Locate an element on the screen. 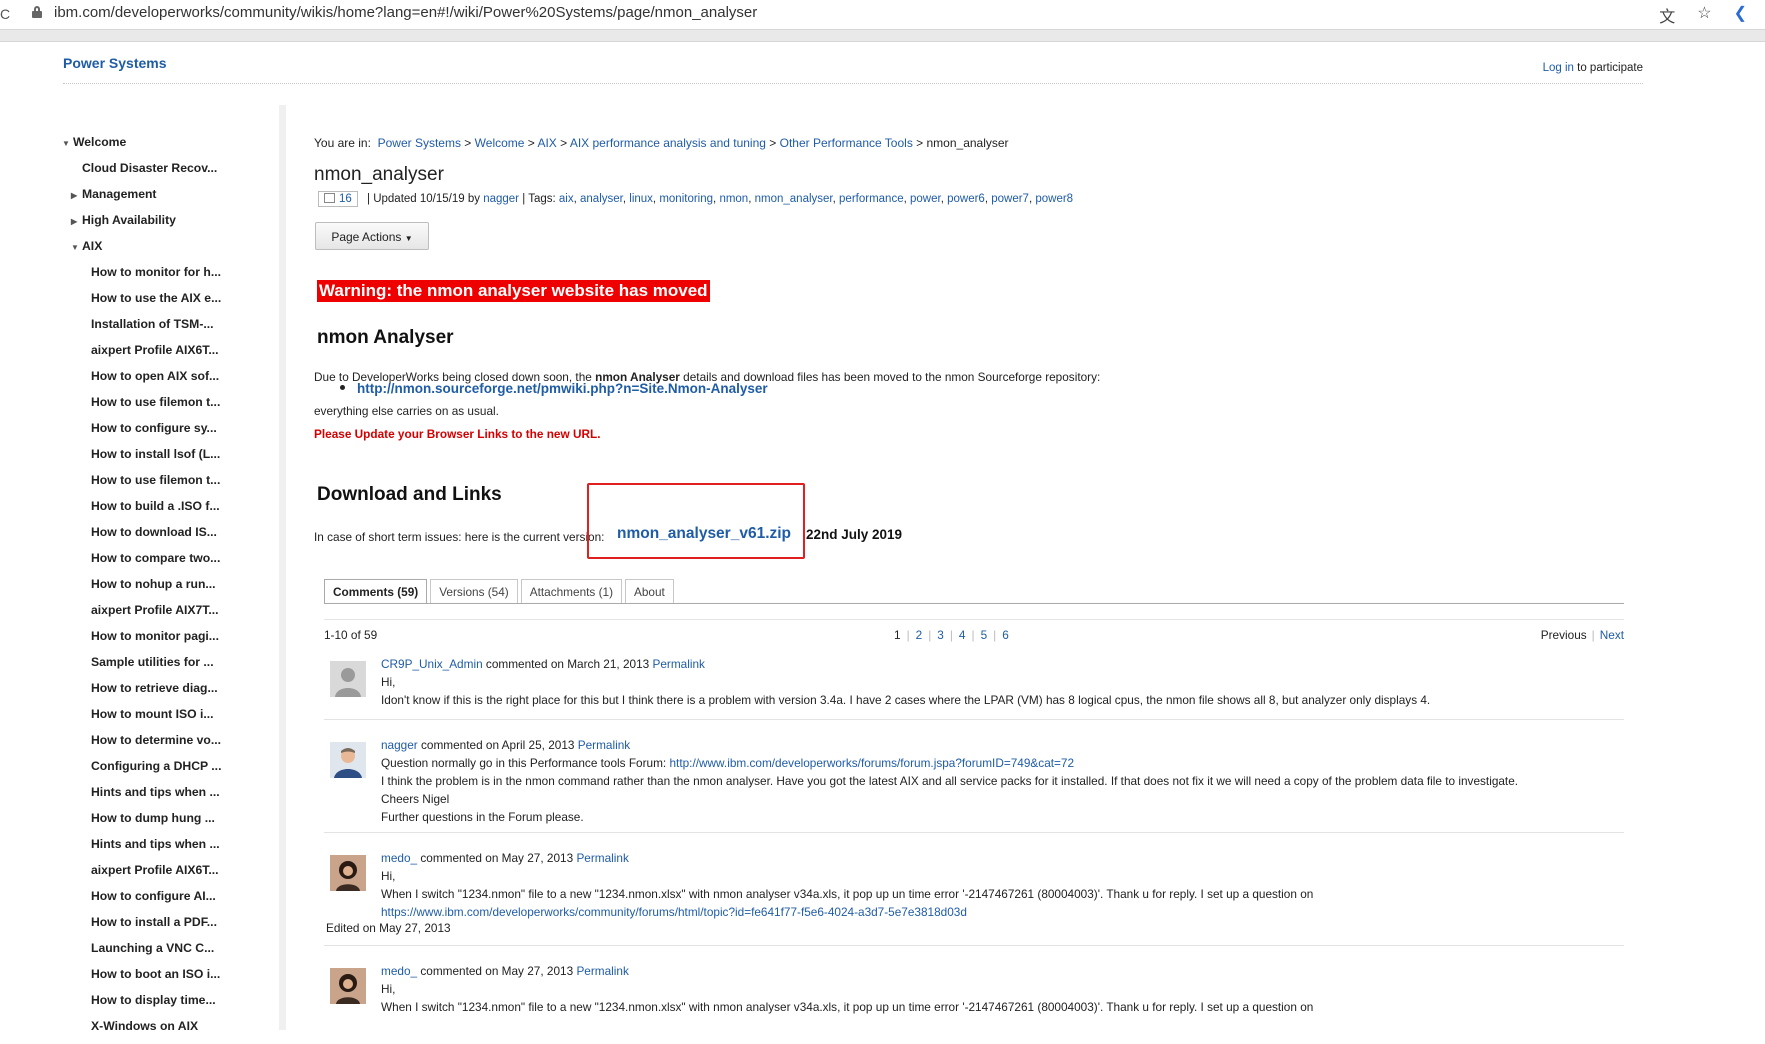 This screenshot has height=1044, width=1765. tag-link: power7 is located at coordinates (1010, 199).